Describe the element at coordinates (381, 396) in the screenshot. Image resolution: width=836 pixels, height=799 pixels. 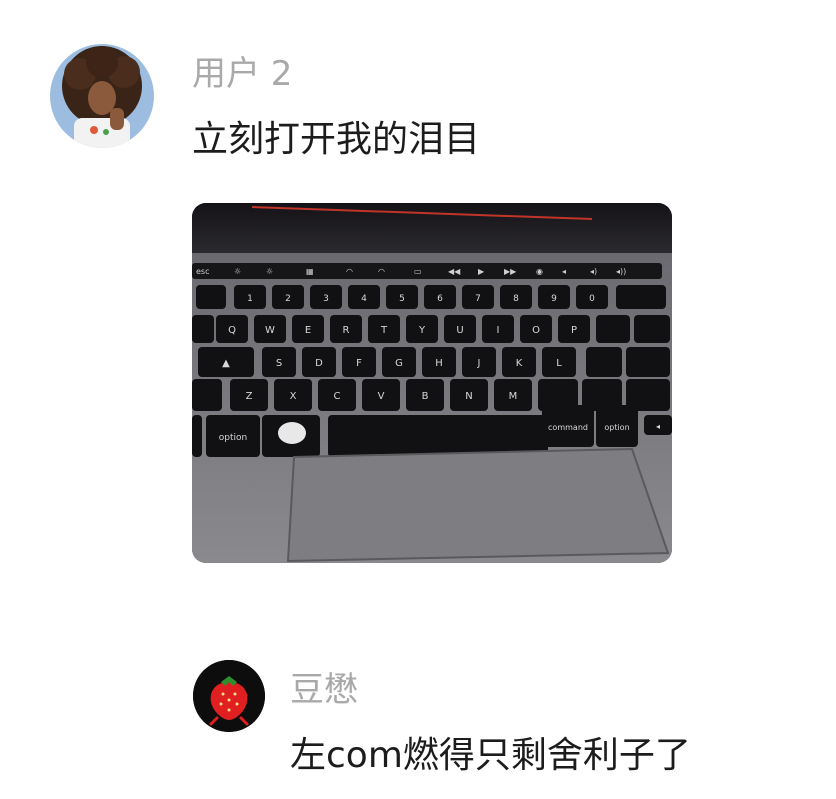
I see `key-v-label: V` at that location.